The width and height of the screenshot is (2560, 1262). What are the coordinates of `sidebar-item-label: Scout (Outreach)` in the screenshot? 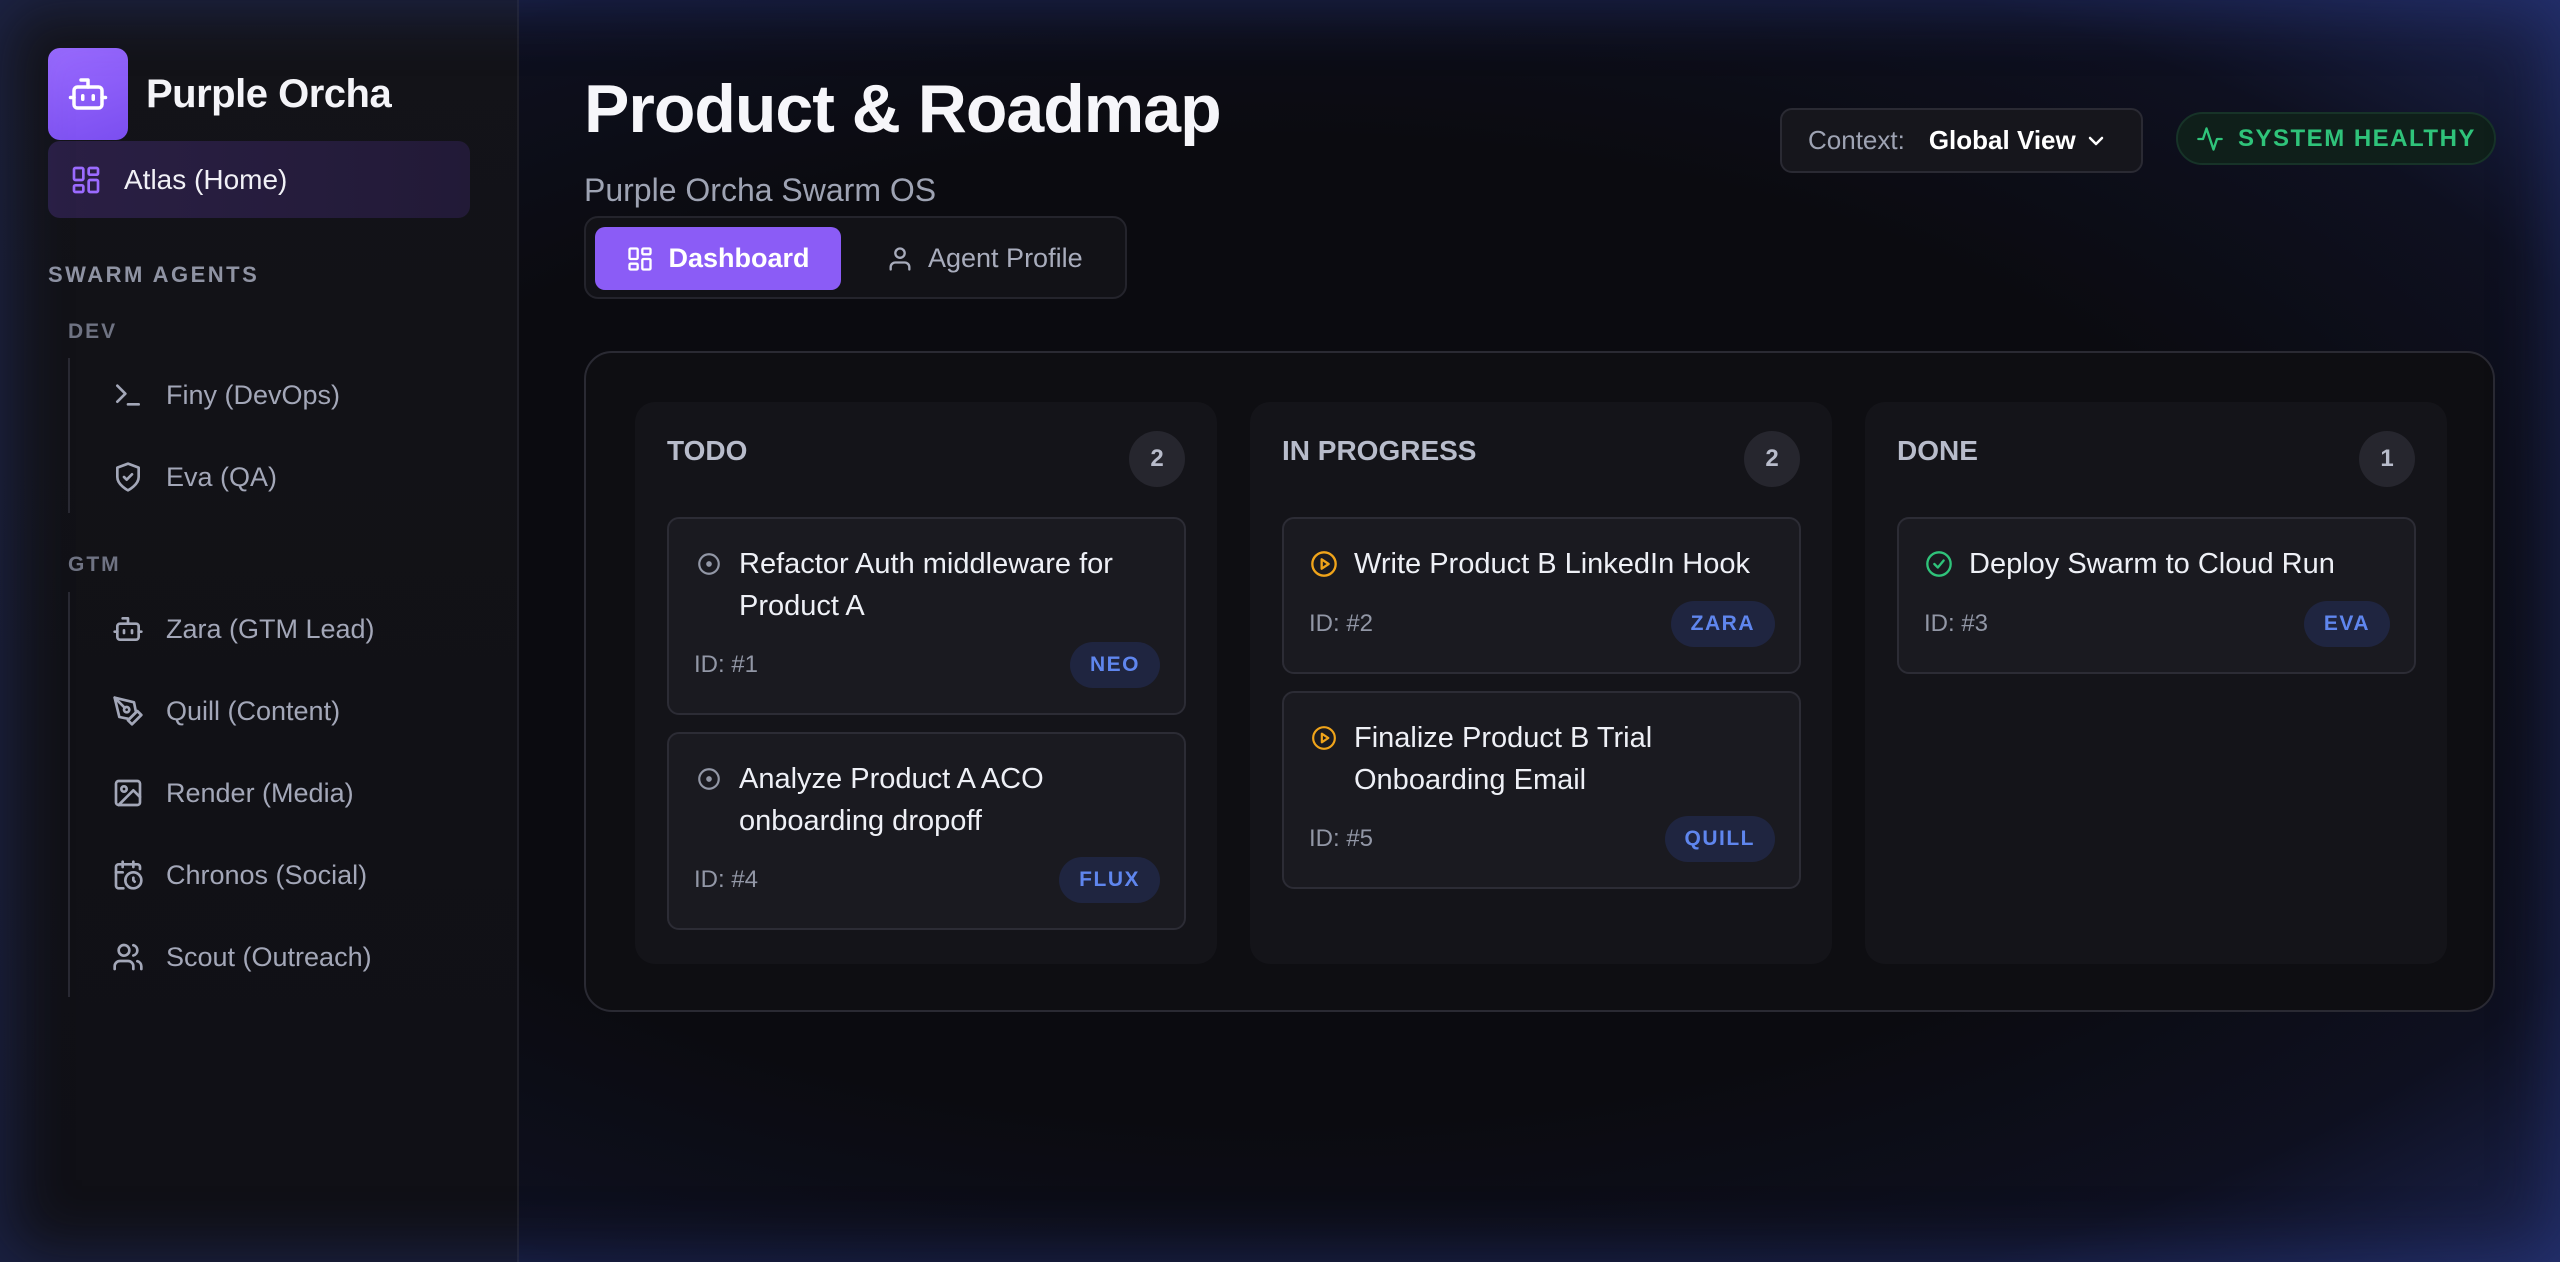 It's located at (269, 956).